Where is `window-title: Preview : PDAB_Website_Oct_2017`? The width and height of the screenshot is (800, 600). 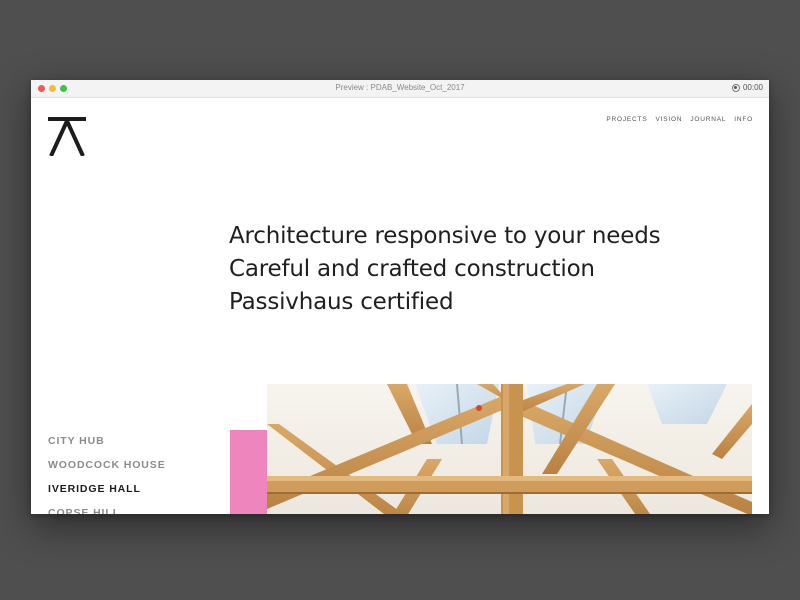 window-title: Preview : PDAB_Website_Oct_2017 is located at coordinates (400, 87).